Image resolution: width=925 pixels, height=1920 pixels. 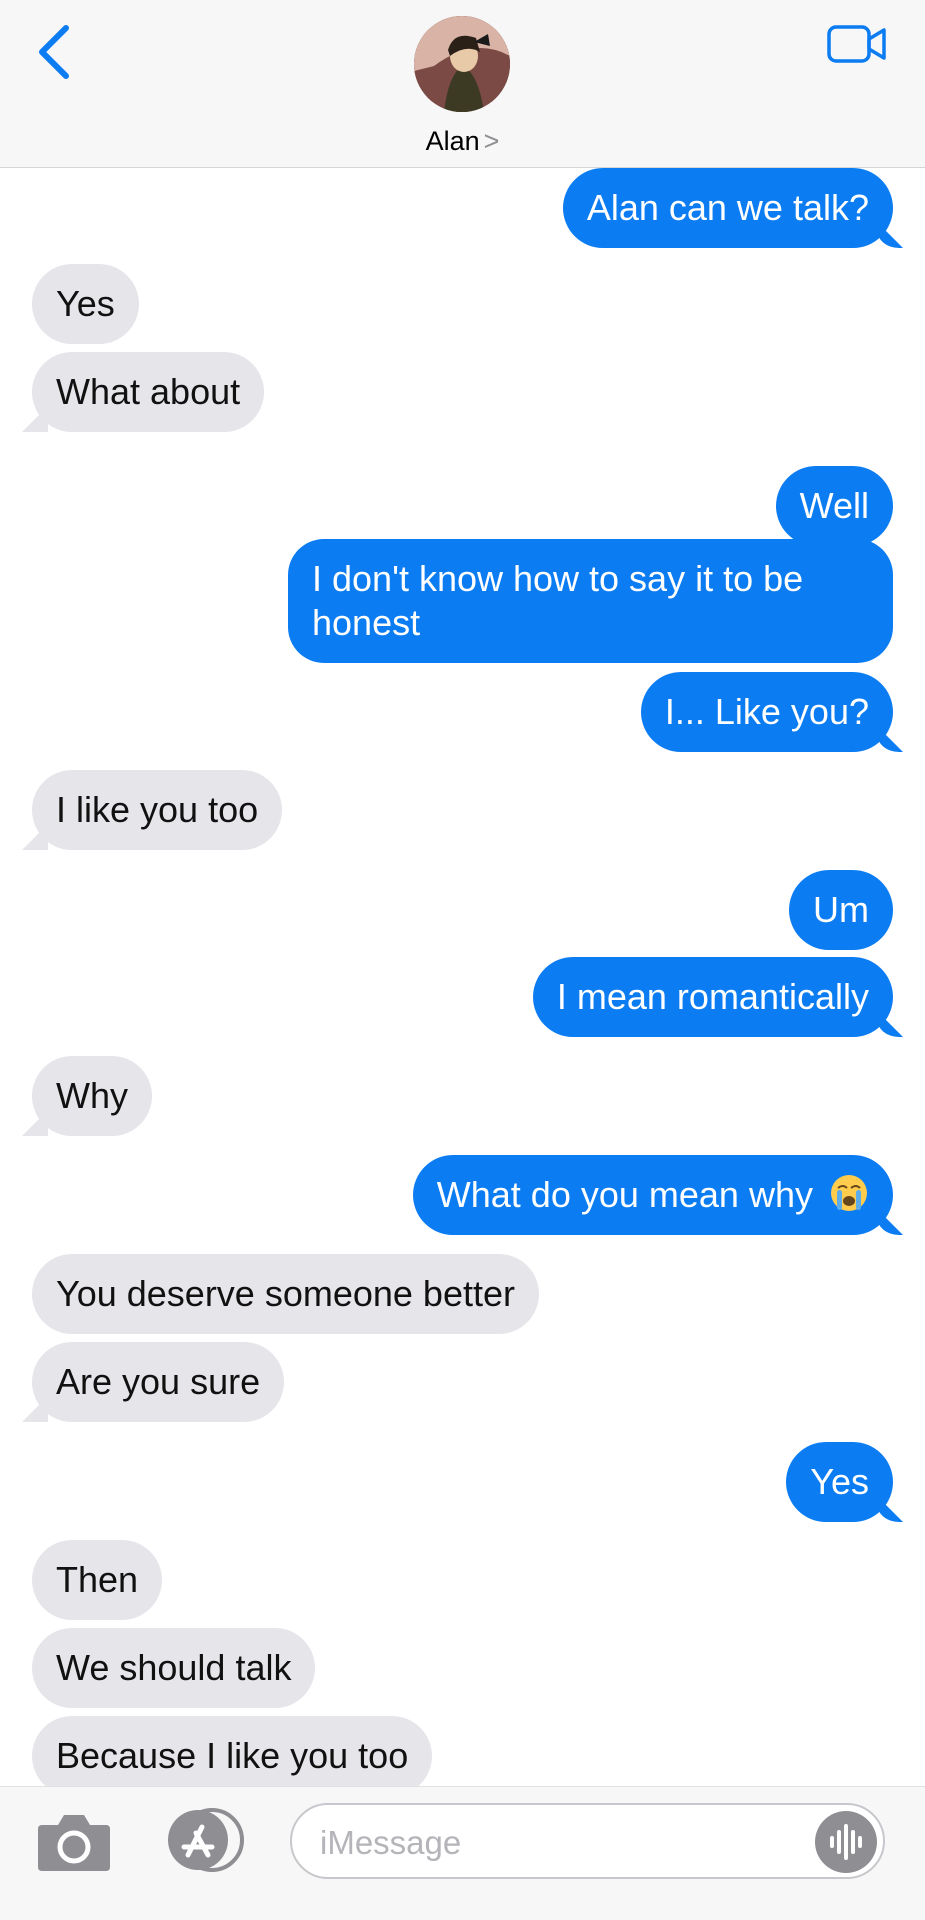 What do you see at coordinates (587, 1841) in the screenshot?
I see `imessage-input: iMessage` at bounding box center [587, 1841].